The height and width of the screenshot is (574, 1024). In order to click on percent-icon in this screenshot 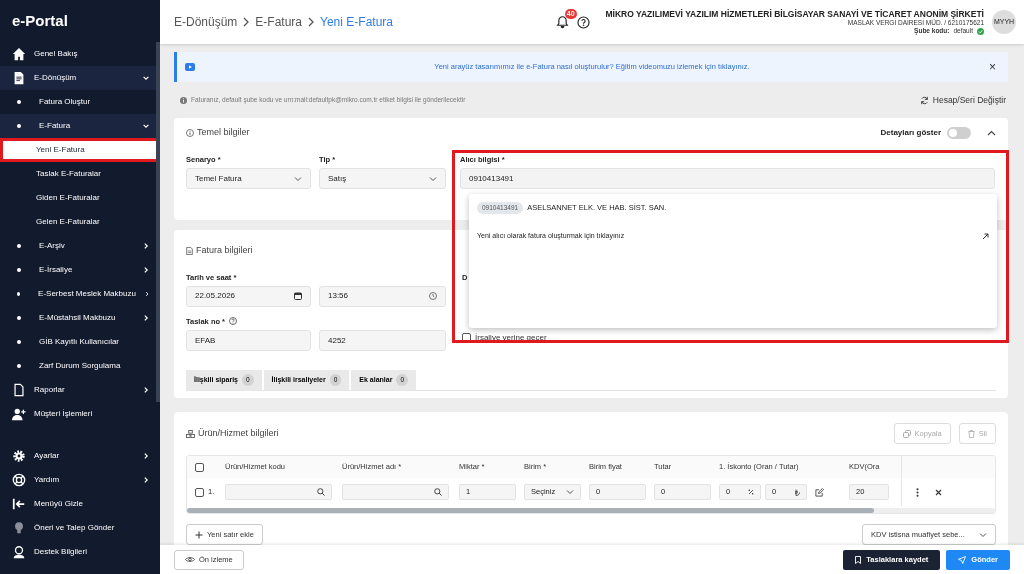, I will do `click(751, 492)`.